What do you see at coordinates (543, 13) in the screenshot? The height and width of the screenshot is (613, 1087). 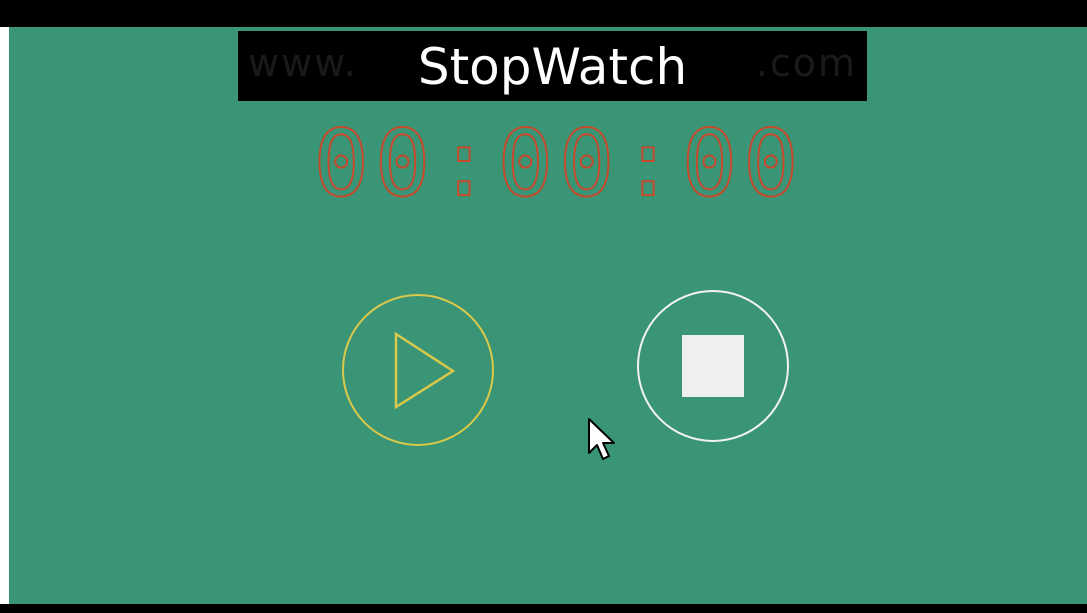 I see `letterbox-top` at bounding box center [543, 13].